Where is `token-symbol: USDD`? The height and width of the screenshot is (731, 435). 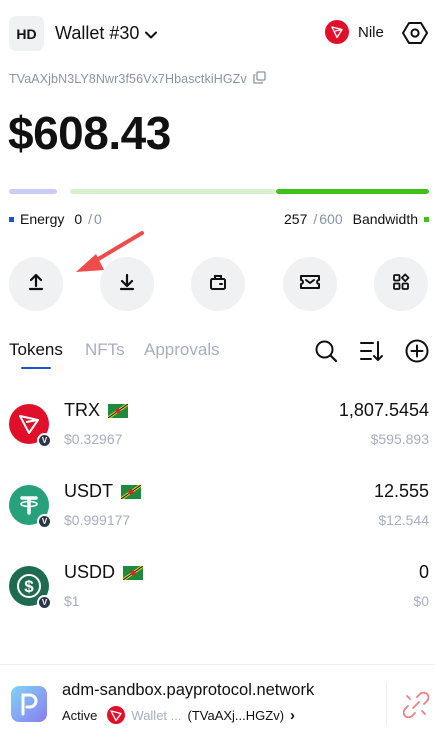 token-symbol: USDD is located at coordinates (90, 572).